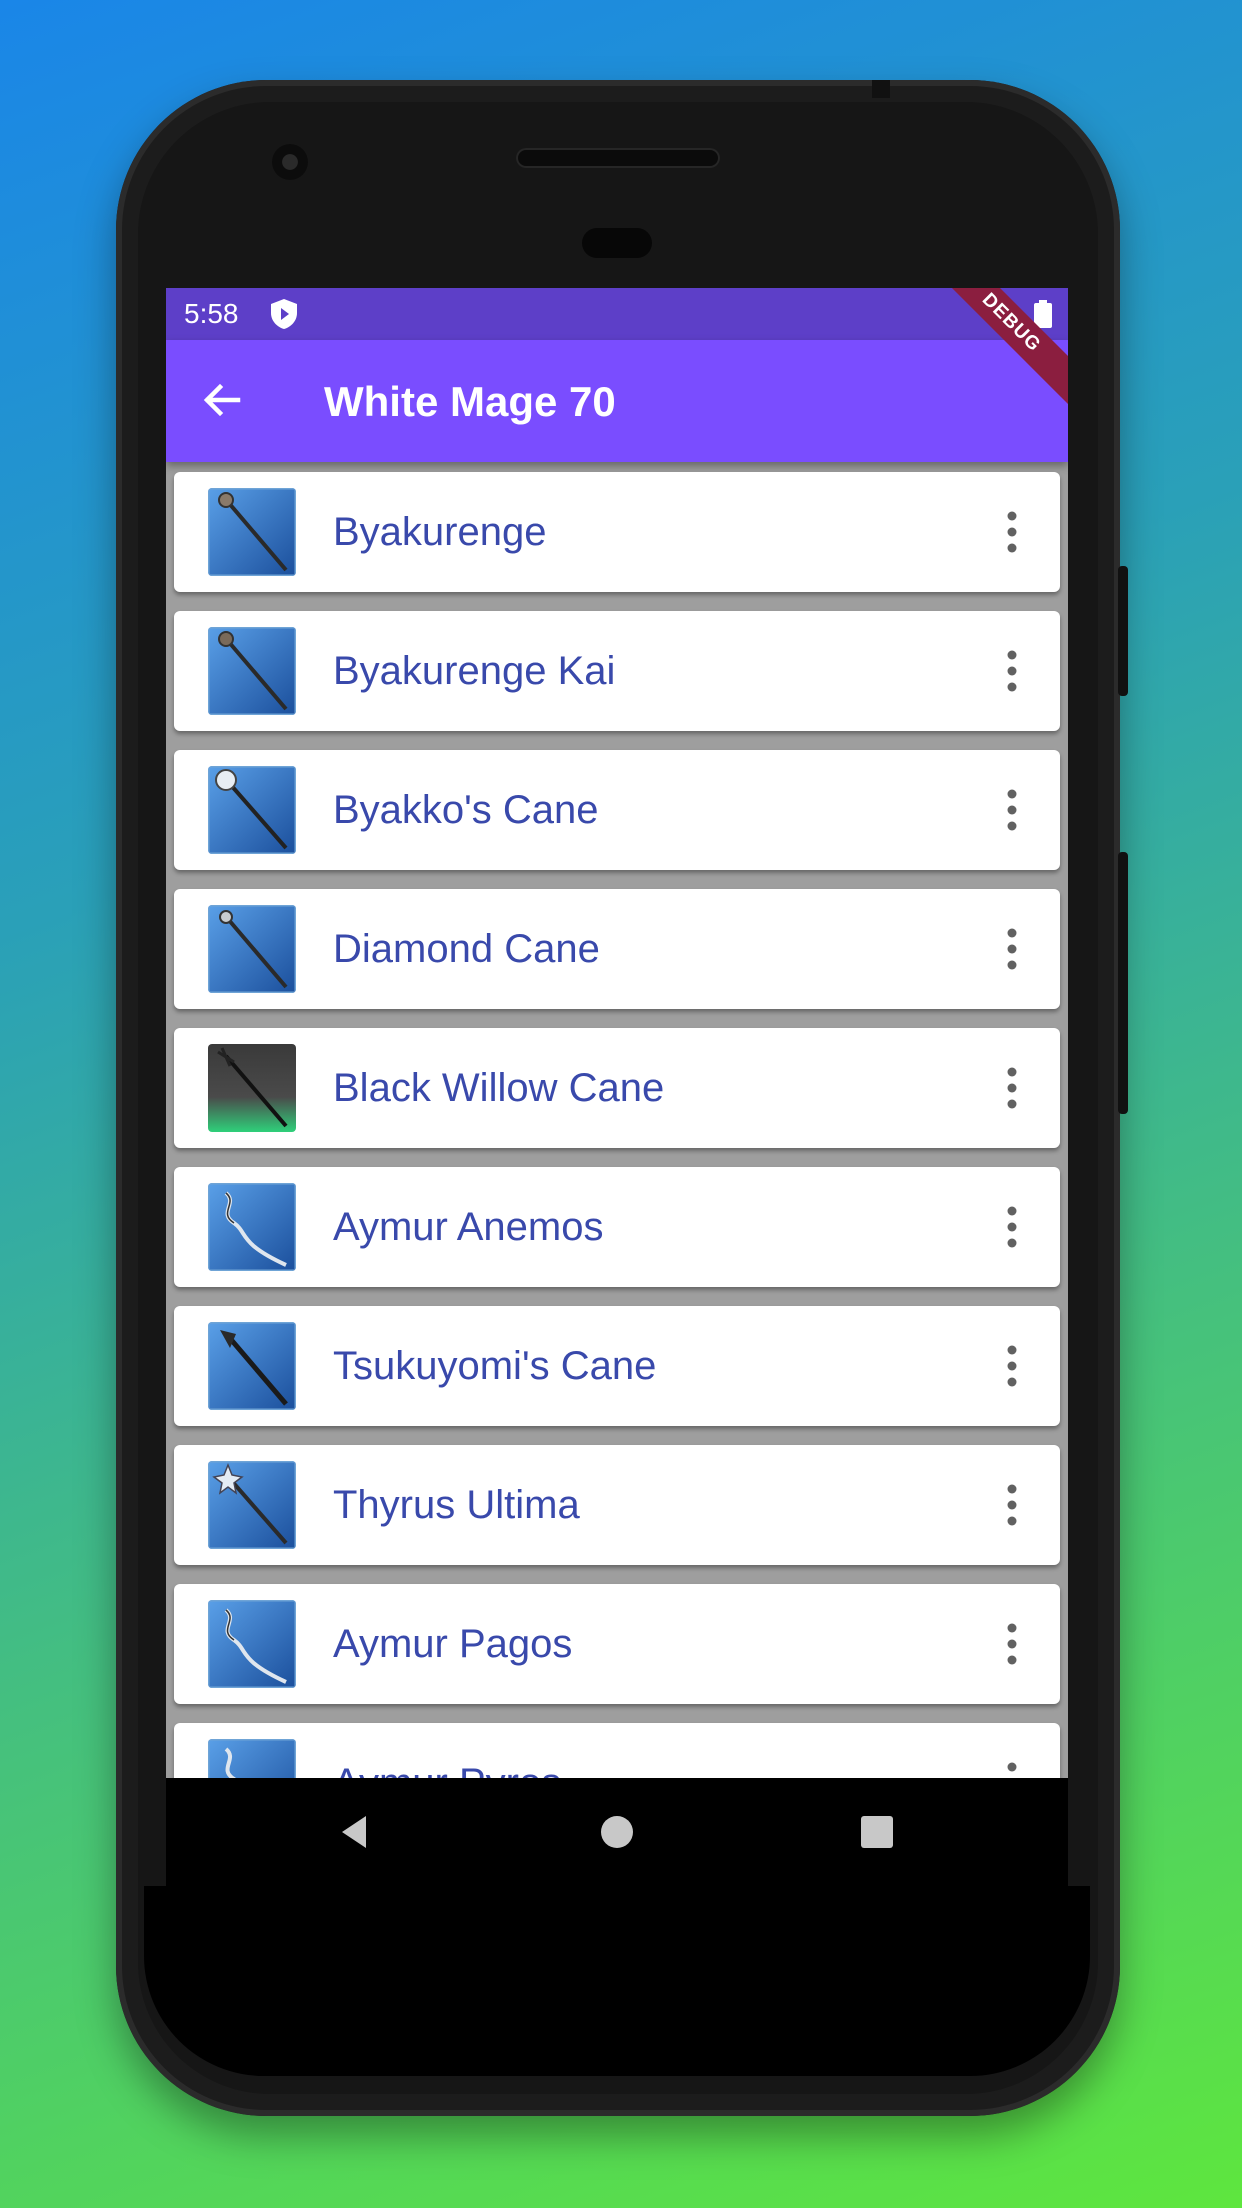  What do you see at coordinates (881, 89) in the screenshot?
I see `antenna-band` at bounding box center [881, 89].